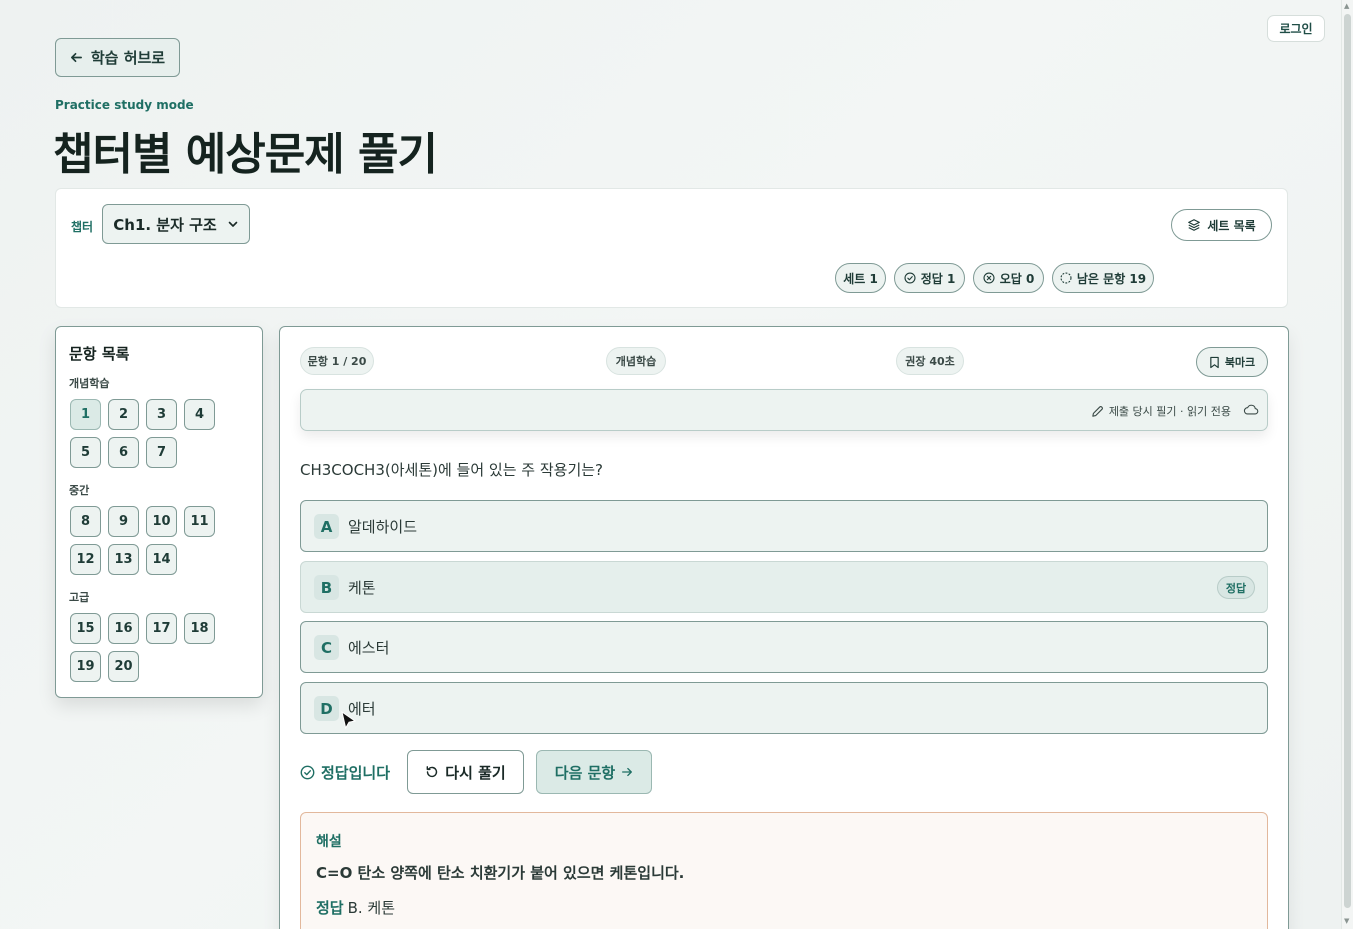 The height and width of the screenshot is (929, 1353). What do you see at coordinates (475, 772) in the screenshot?
I see `retry-label: 다시 풀기` at bounding box center [475, 772].